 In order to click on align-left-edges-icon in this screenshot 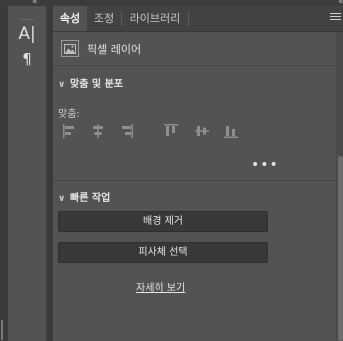, I will do `click(70, 131)`.